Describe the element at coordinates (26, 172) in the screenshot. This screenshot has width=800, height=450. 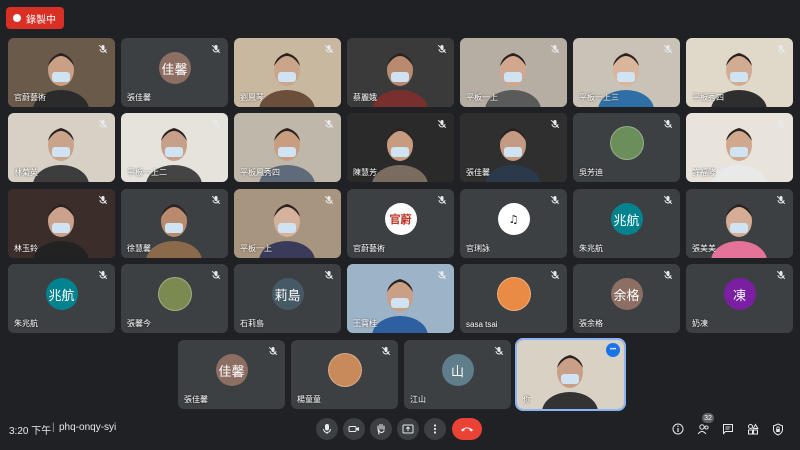
I see `participant-name: 林菊英` at that location.